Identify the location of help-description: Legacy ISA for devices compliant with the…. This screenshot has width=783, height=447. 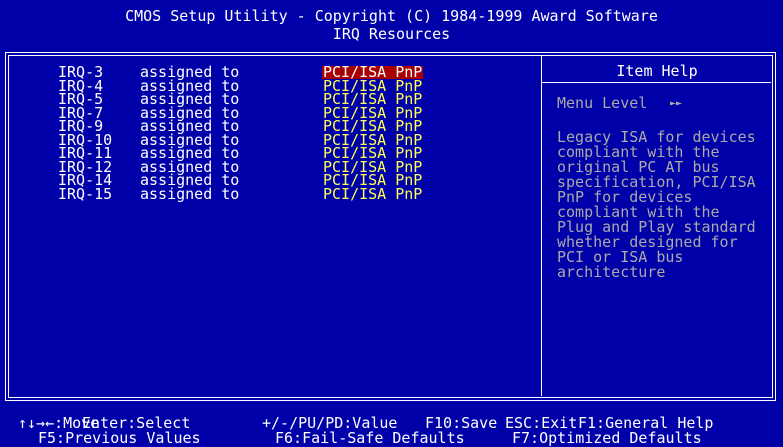
(667, 205).